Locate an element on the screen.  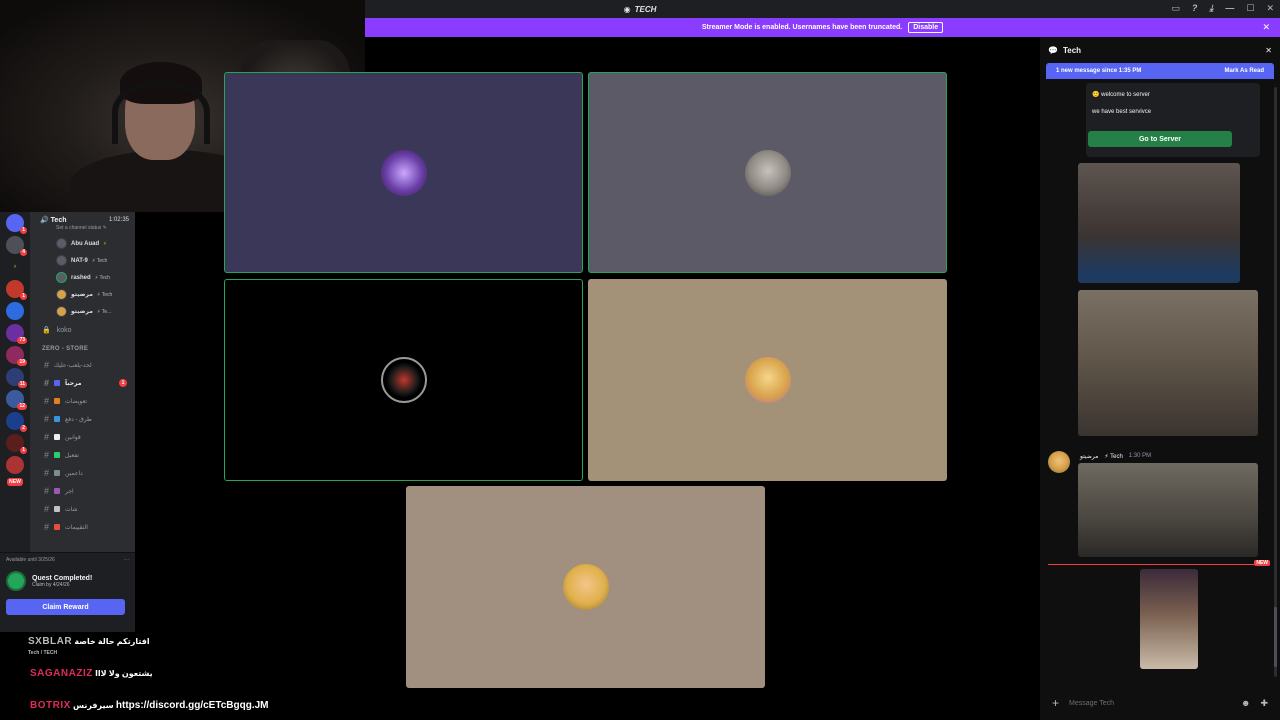
server-icon: 19 is located at coordinates (16, 356).